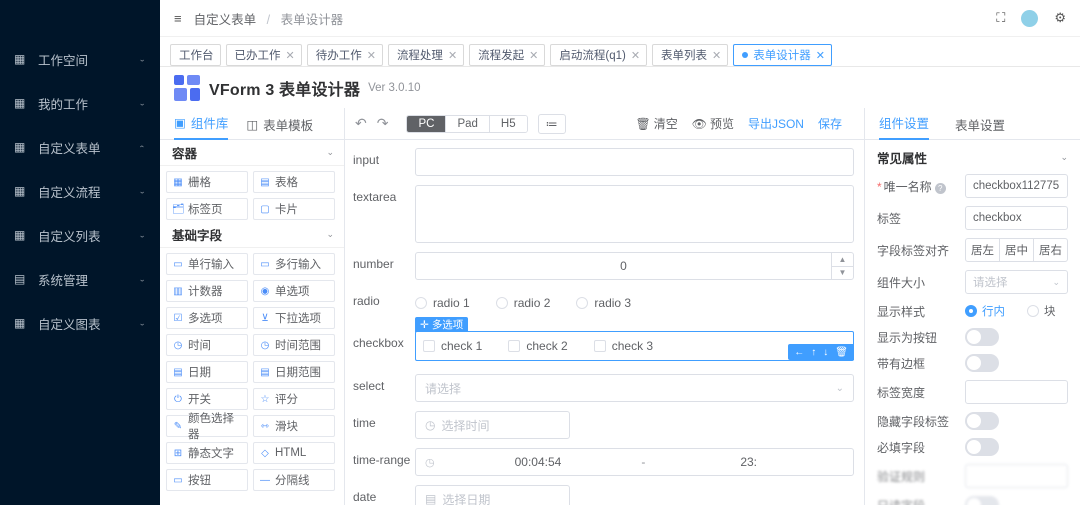 The image size is (1080, 505). Describe the element at coordinates (980, 127) in the screenshot. I see `tab-form-settings: 表单设置` at that location.